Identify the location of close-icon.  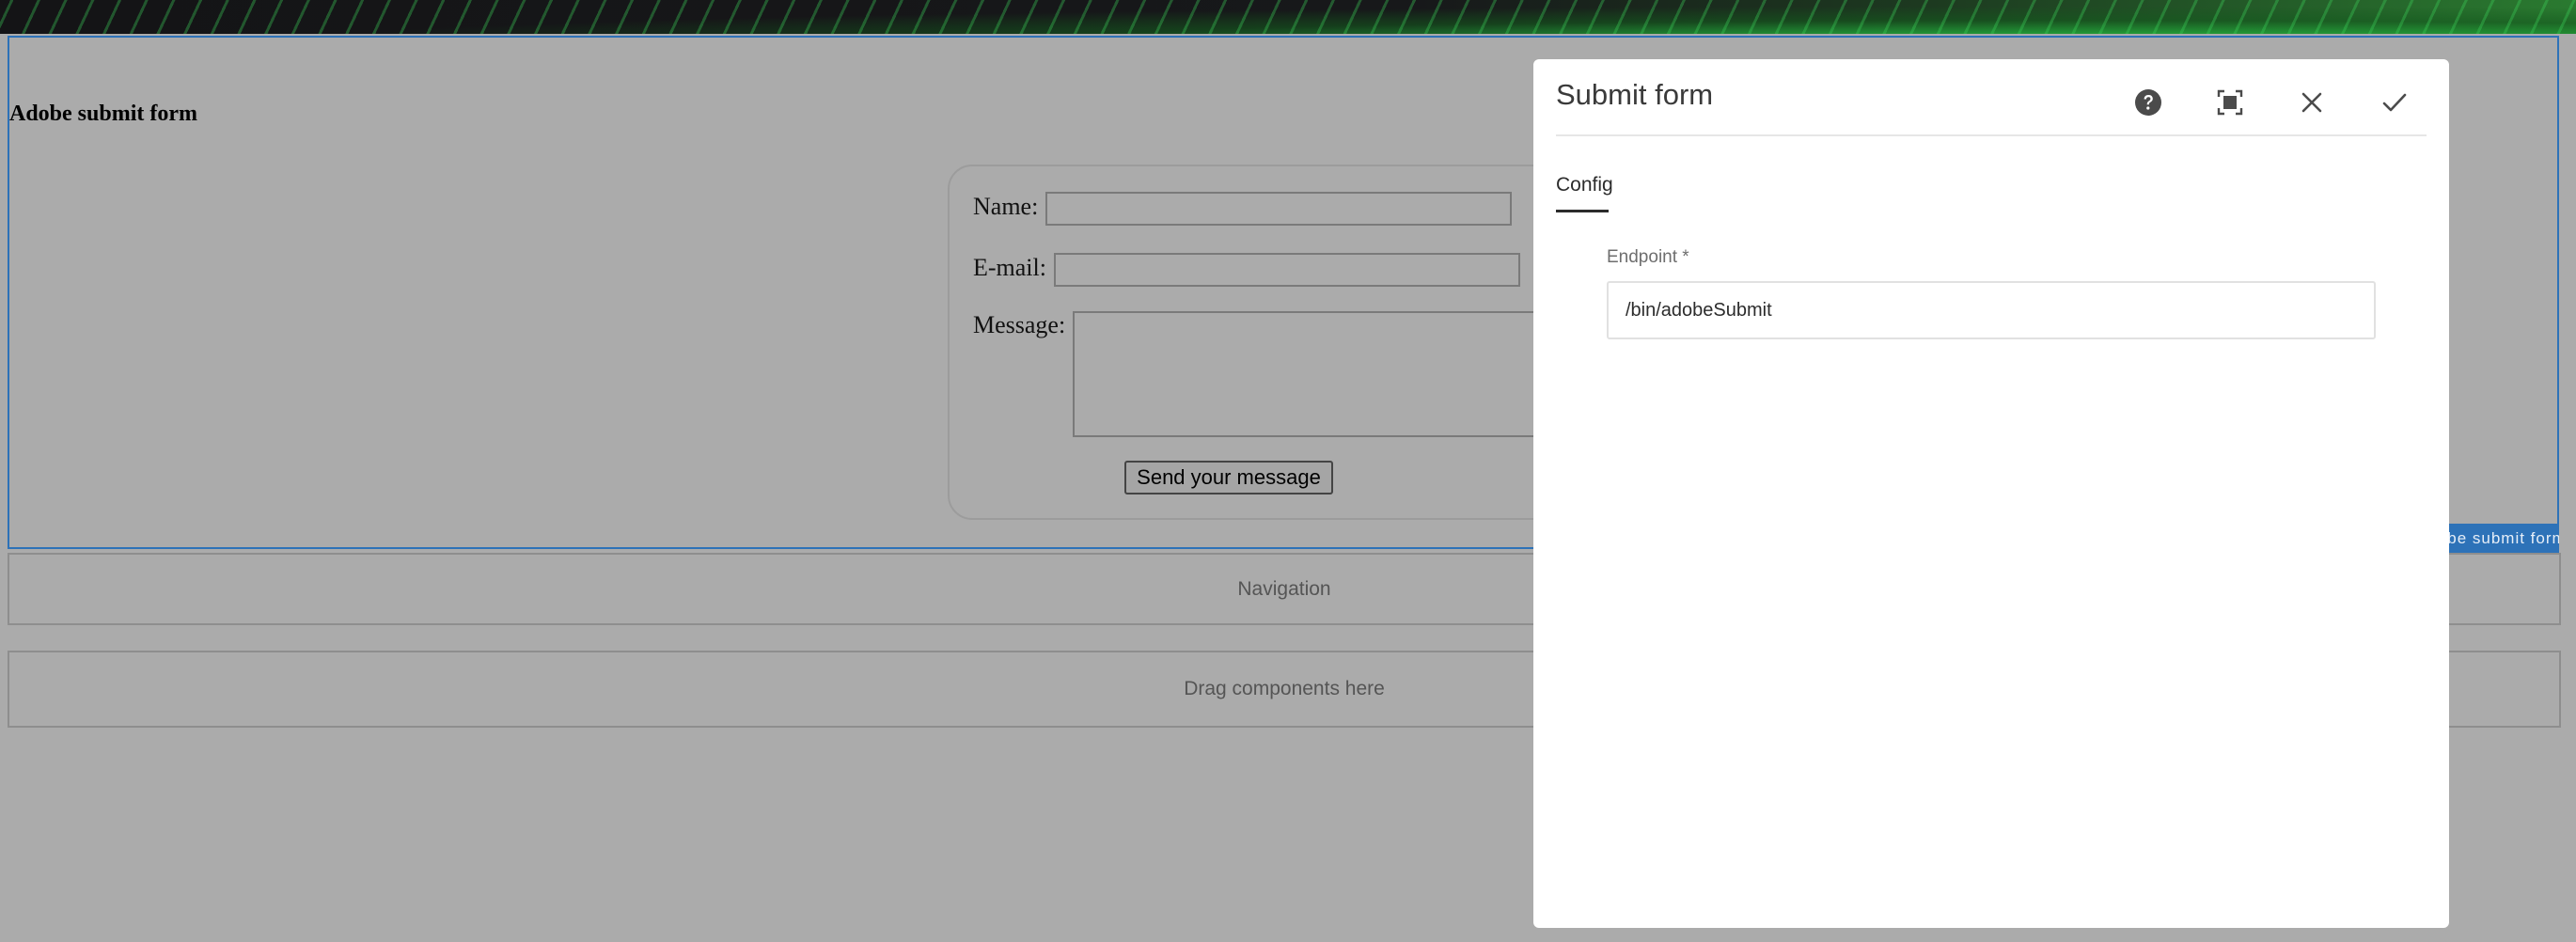
(2312, 102).